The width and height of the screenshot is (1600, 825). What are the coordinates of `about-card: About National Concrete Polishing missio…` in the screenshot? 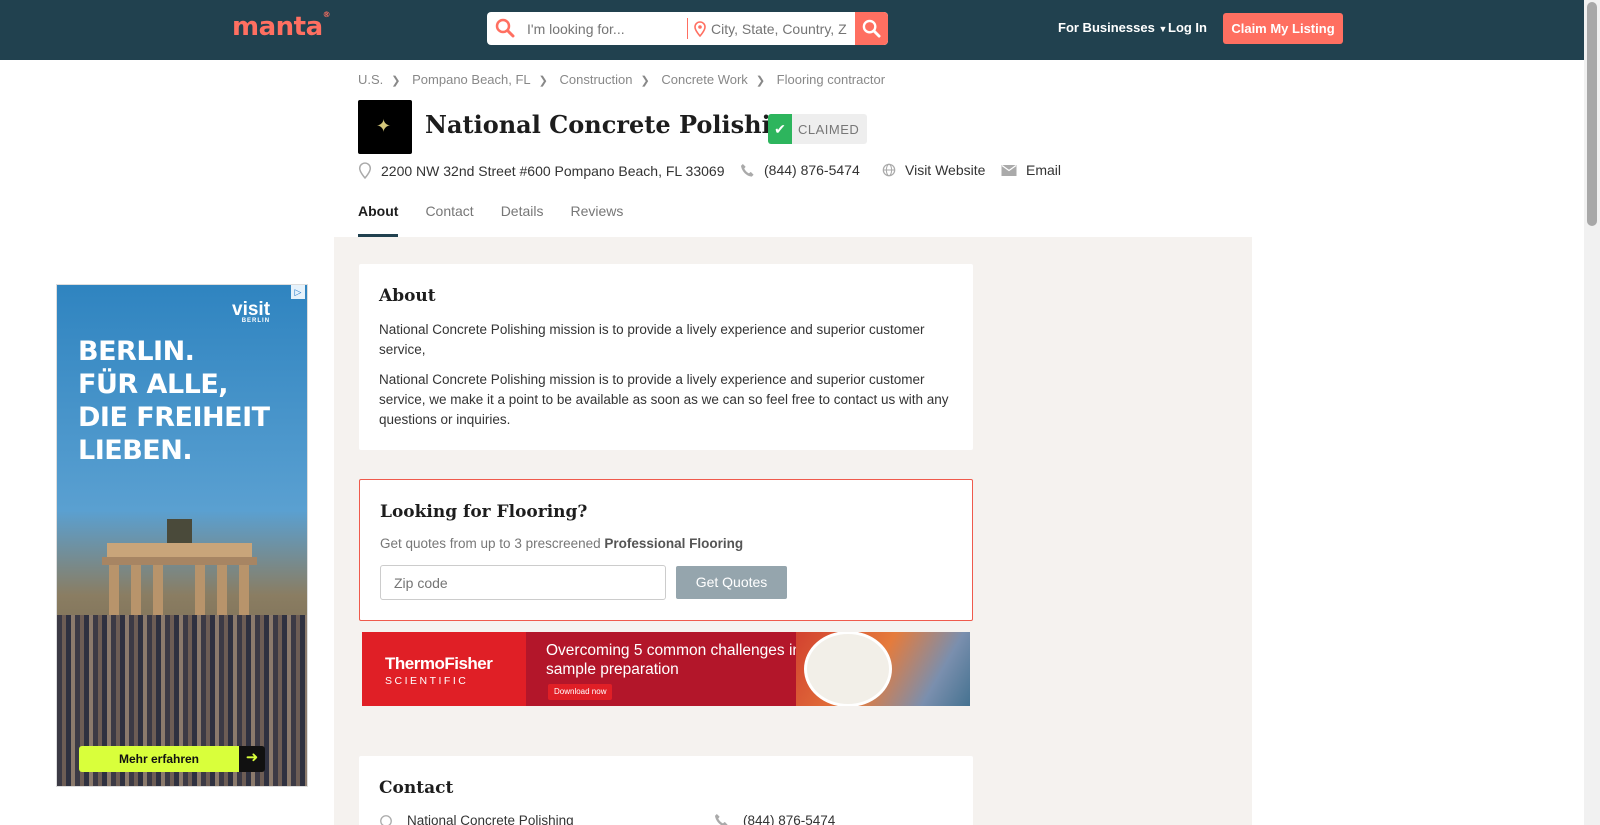 It's located at (666, 357).